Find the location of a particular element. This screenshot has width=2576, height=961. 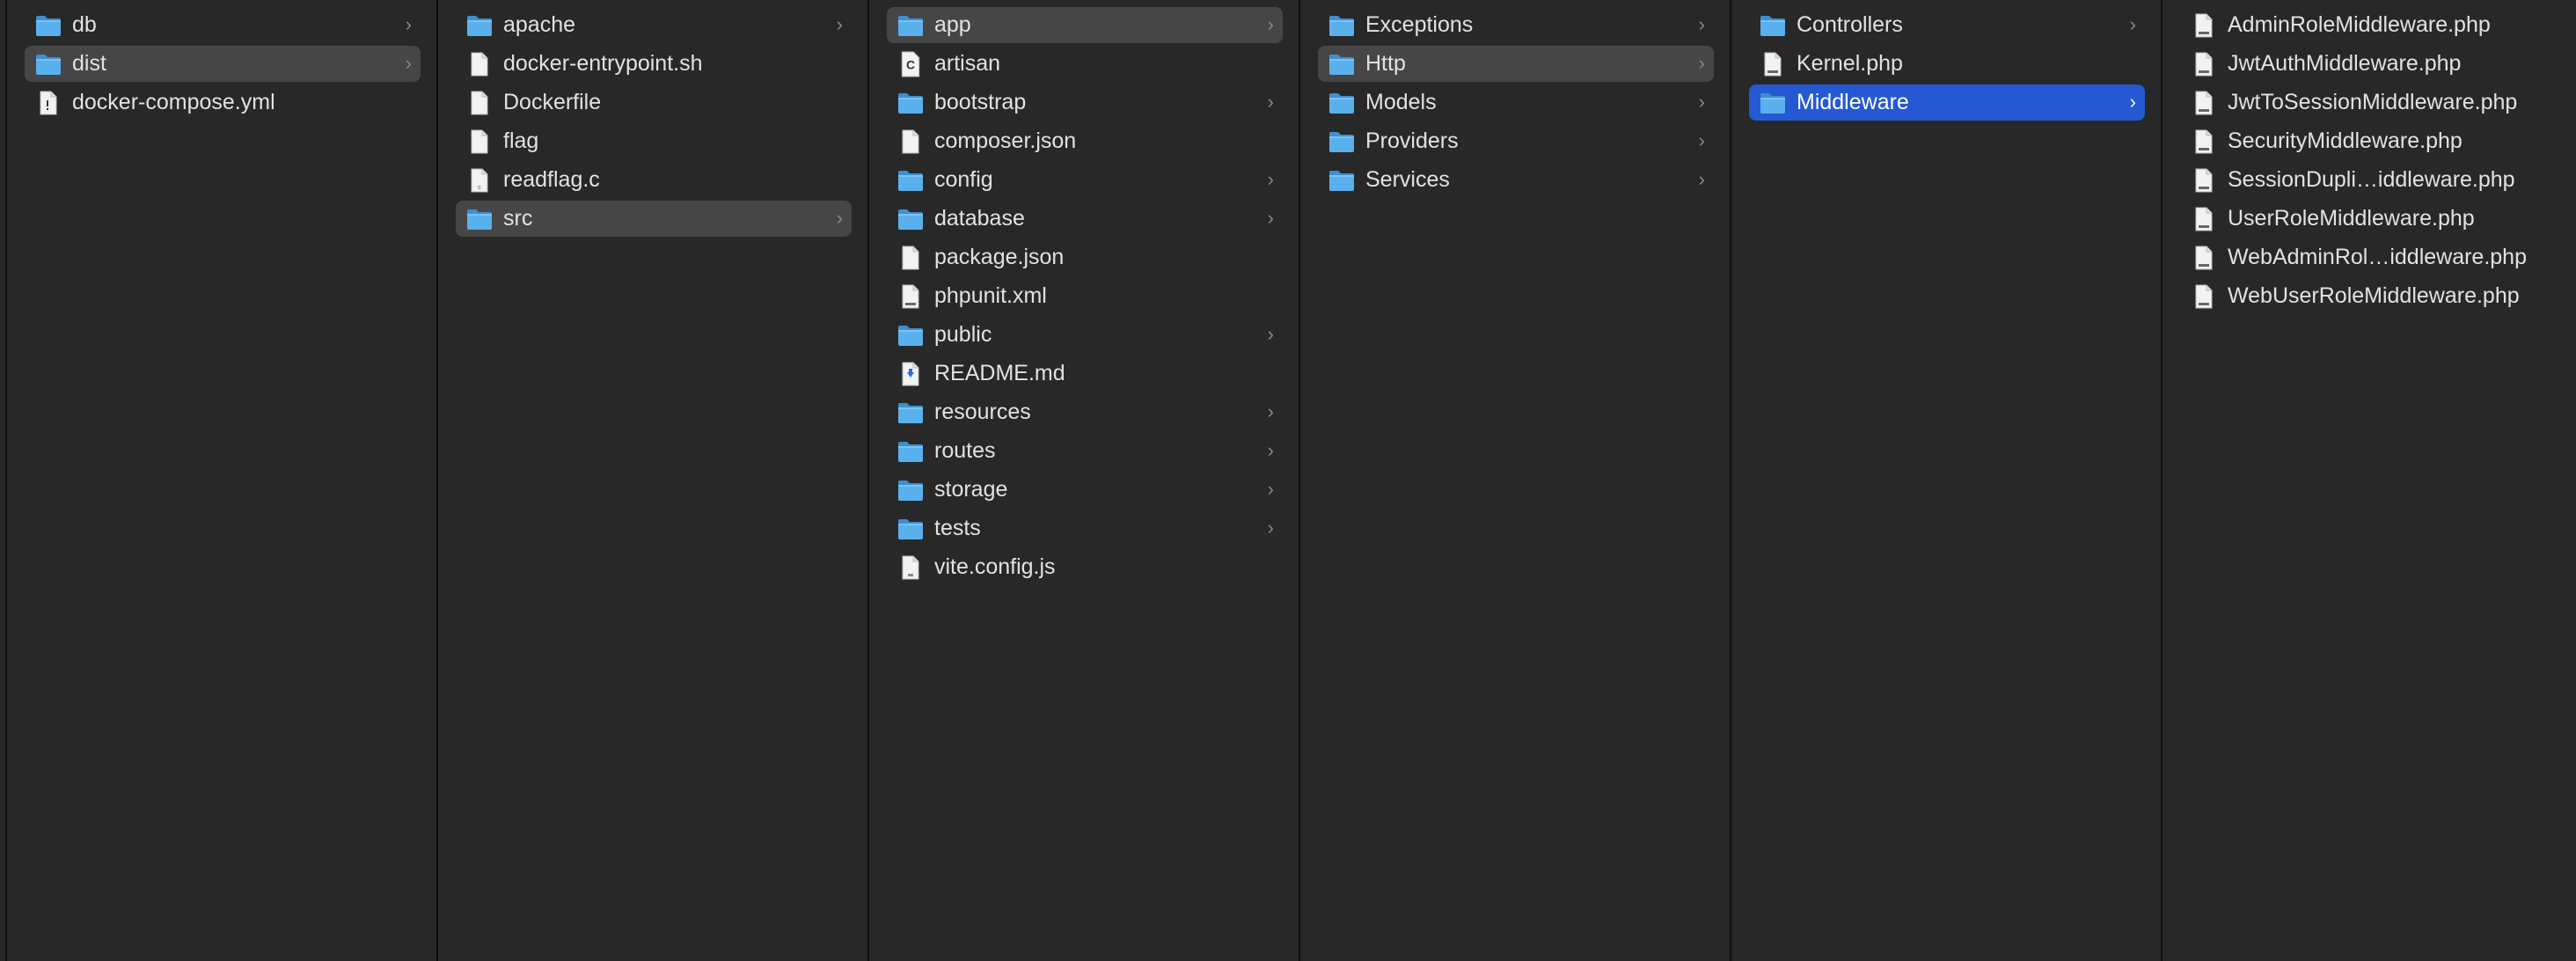

item-label: docker-compose.yml is located at coordinates (173, 102).